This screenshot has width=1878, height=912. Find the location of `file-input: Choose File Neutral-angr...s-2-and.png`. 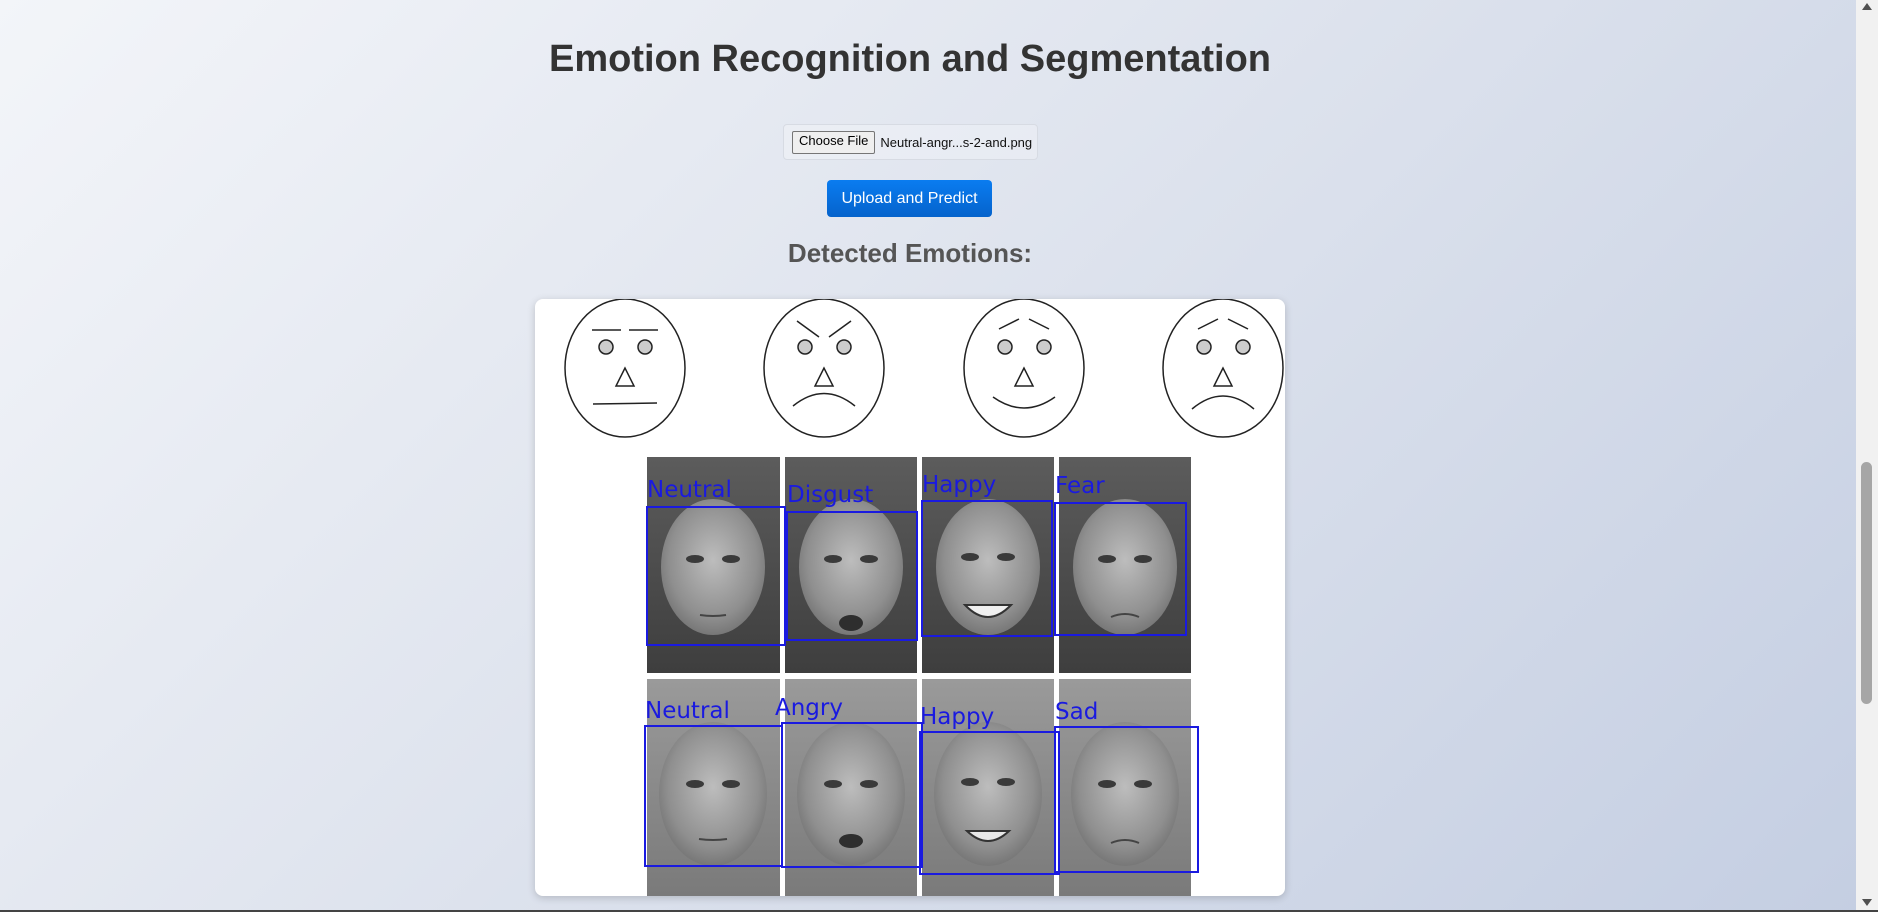

file-input: Choose File Neutral-angr...s-2-and.png is located at coordinates (910, 142).